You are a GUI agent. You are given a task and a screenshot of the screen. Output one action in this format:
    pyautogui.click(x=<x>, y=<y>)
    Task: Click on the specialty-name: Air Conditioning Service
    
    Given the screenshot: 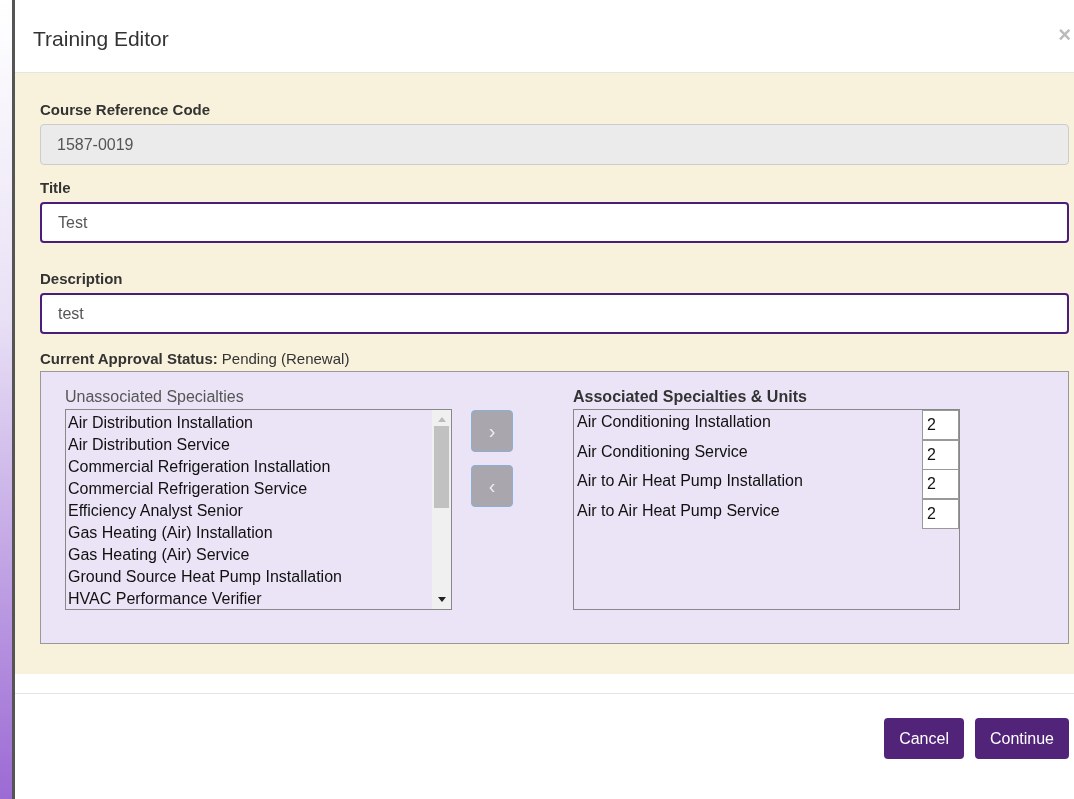 What is the action you would take?
    pyautogui.click(x=662, y=451)
    